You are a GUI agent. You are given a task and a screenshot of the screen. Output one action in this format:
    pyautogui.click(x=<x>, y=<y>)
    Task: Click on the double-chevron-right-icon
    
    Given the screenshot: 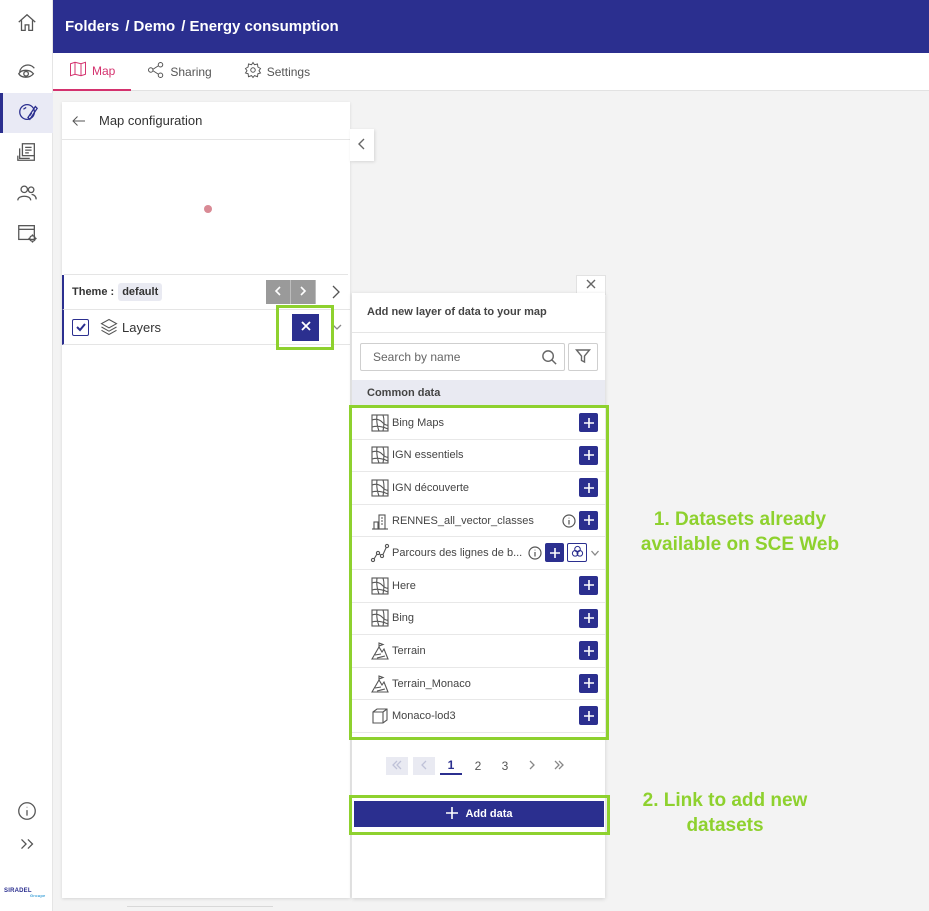 What is the action you would take?
    pyautogui.click(x=559, y=766)
    